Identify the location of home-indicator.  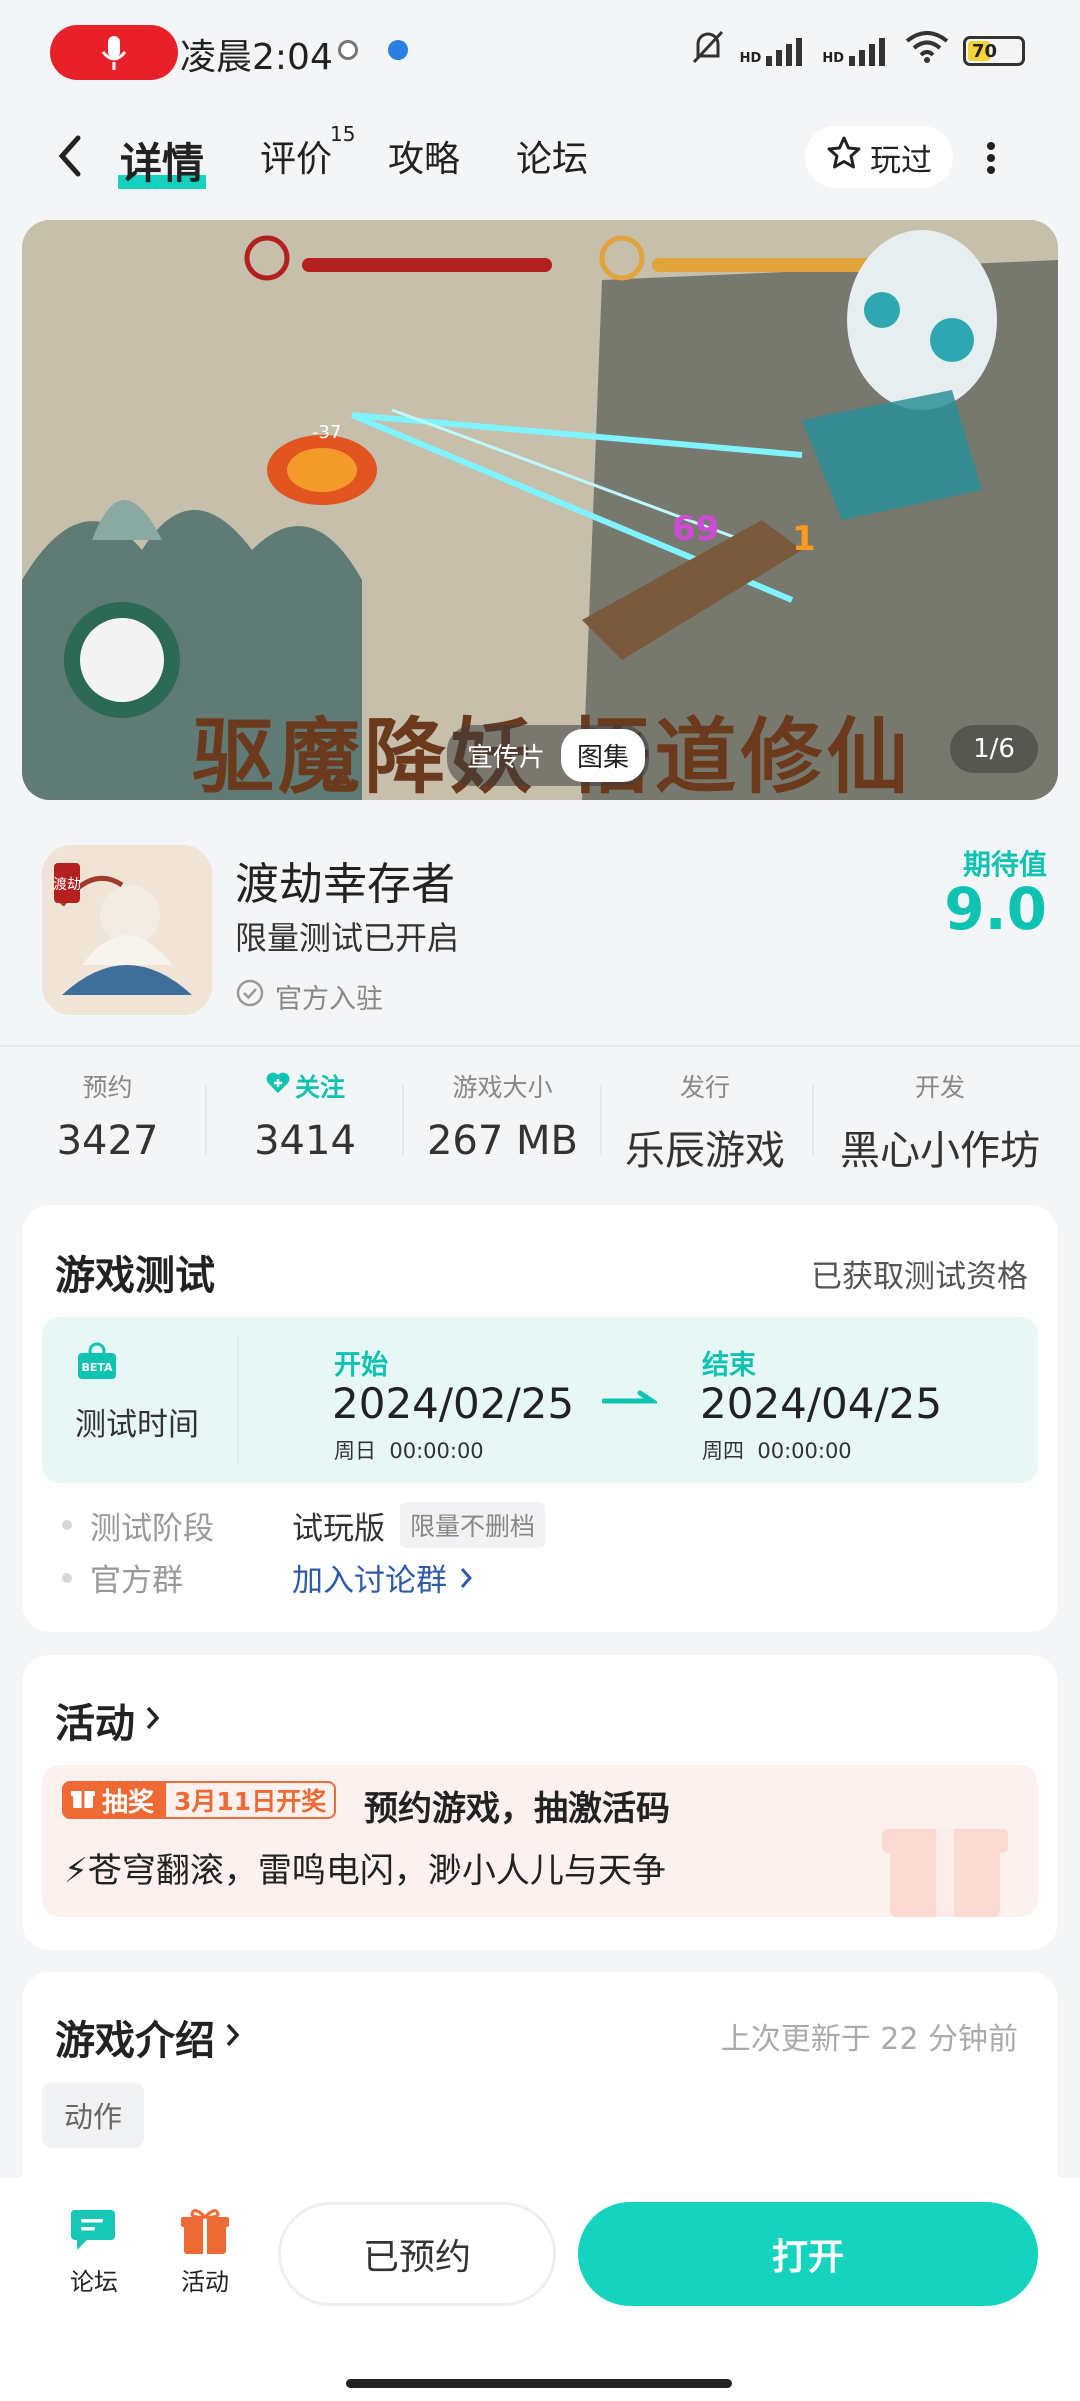
(539, 2383).